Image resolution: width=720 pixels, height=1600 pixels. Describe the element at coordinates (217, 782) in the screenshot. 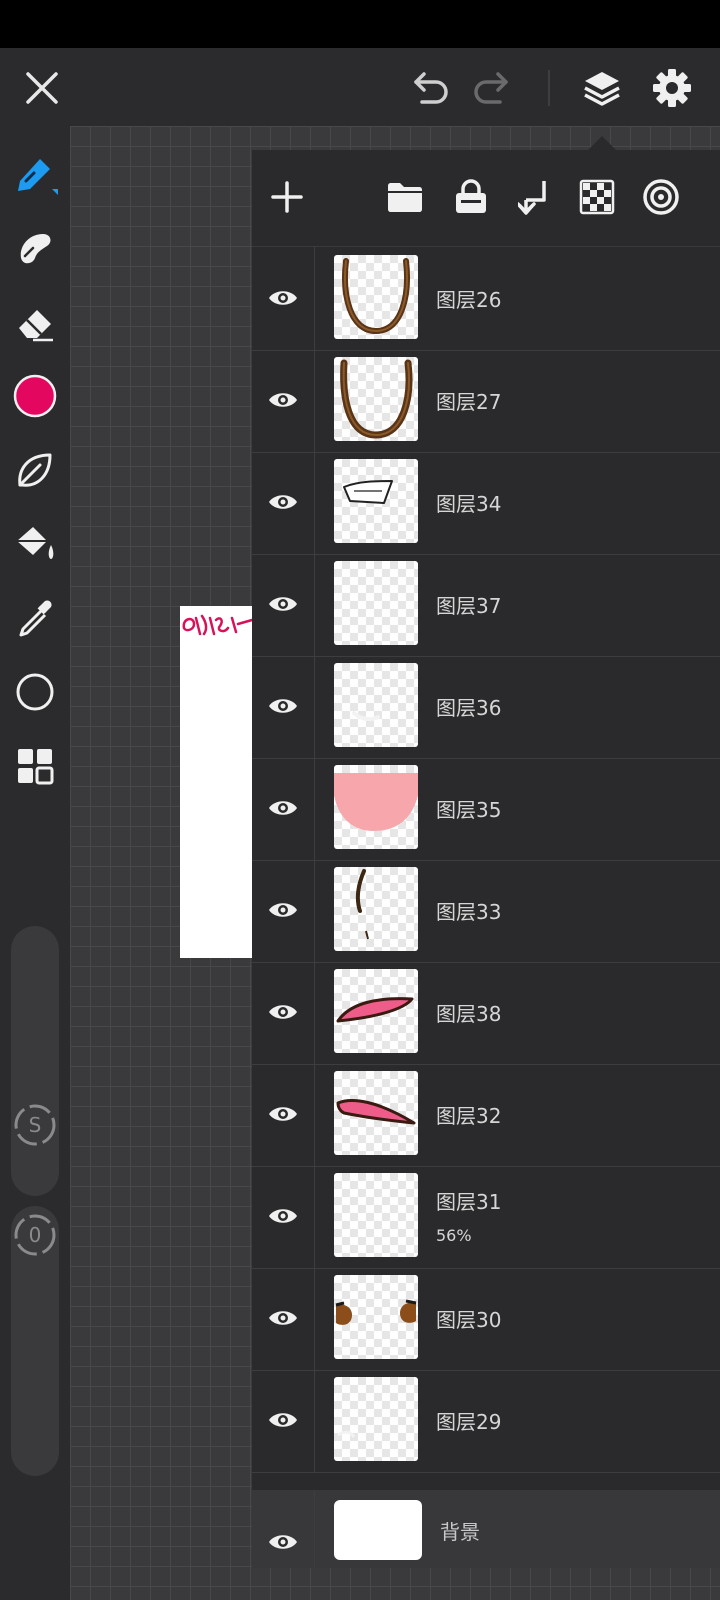

I see `artboard` at that location.